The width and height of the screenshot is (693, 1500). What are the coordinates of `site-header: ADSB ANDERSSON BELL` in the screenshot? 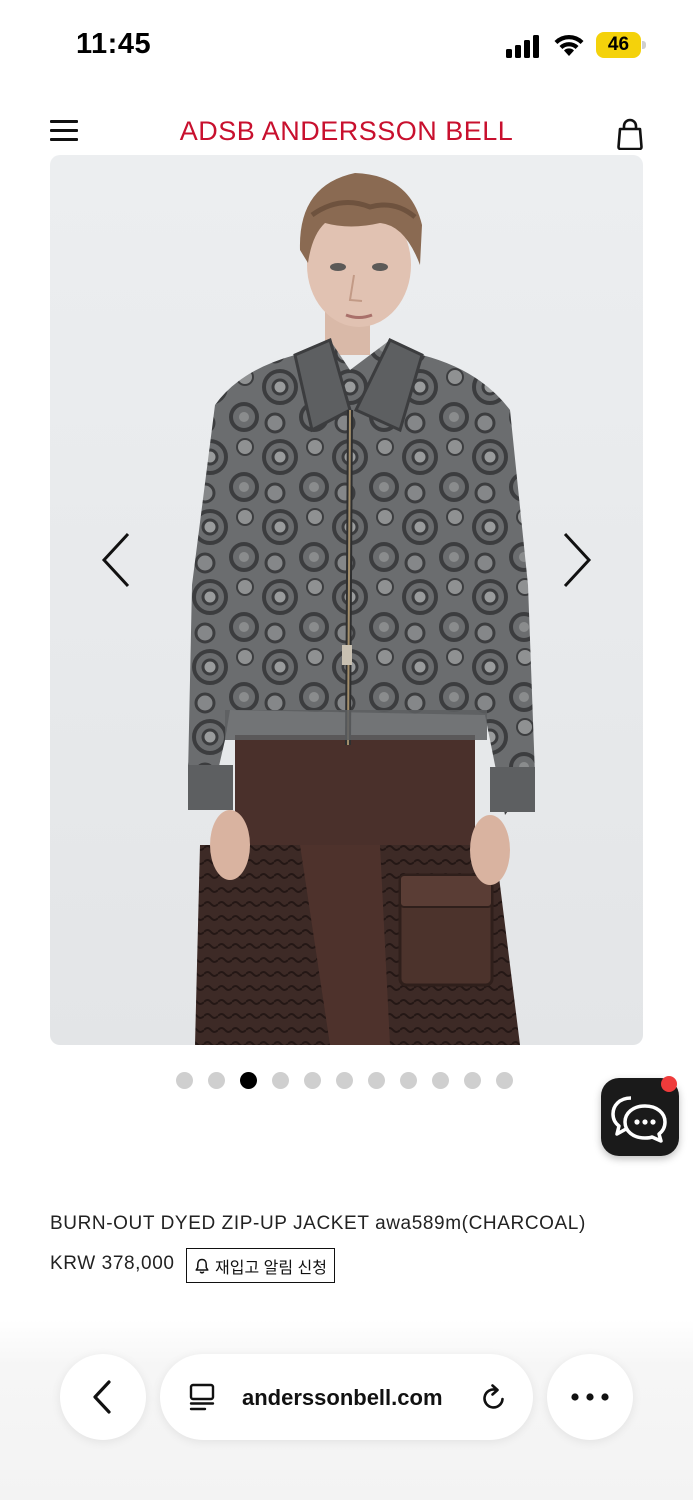 It's located at (346, 130).